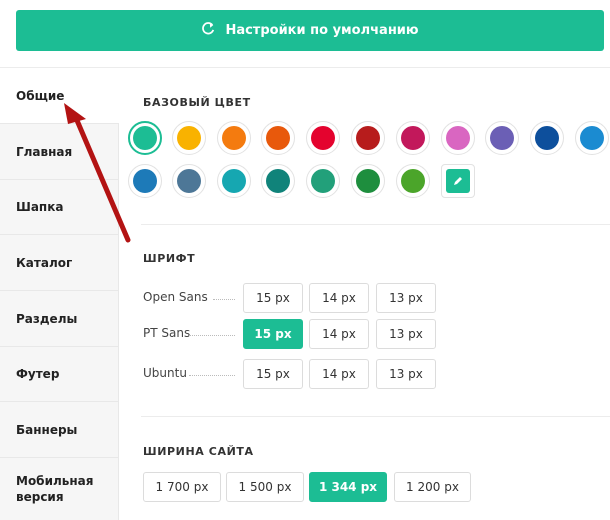  I want to click on sidebar-item-catalog: Каталог, so click(59, 263).